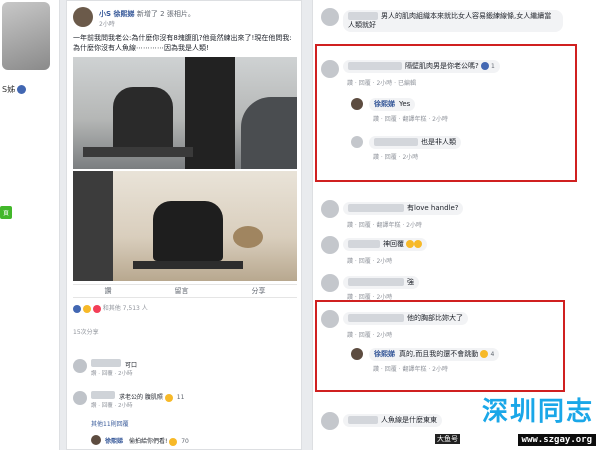 The height and width of the screenshot is (450, 600). Describe the element at coordinates (107, 23) in the screenshot. I see `post-timestamp: 2小時` at that location.